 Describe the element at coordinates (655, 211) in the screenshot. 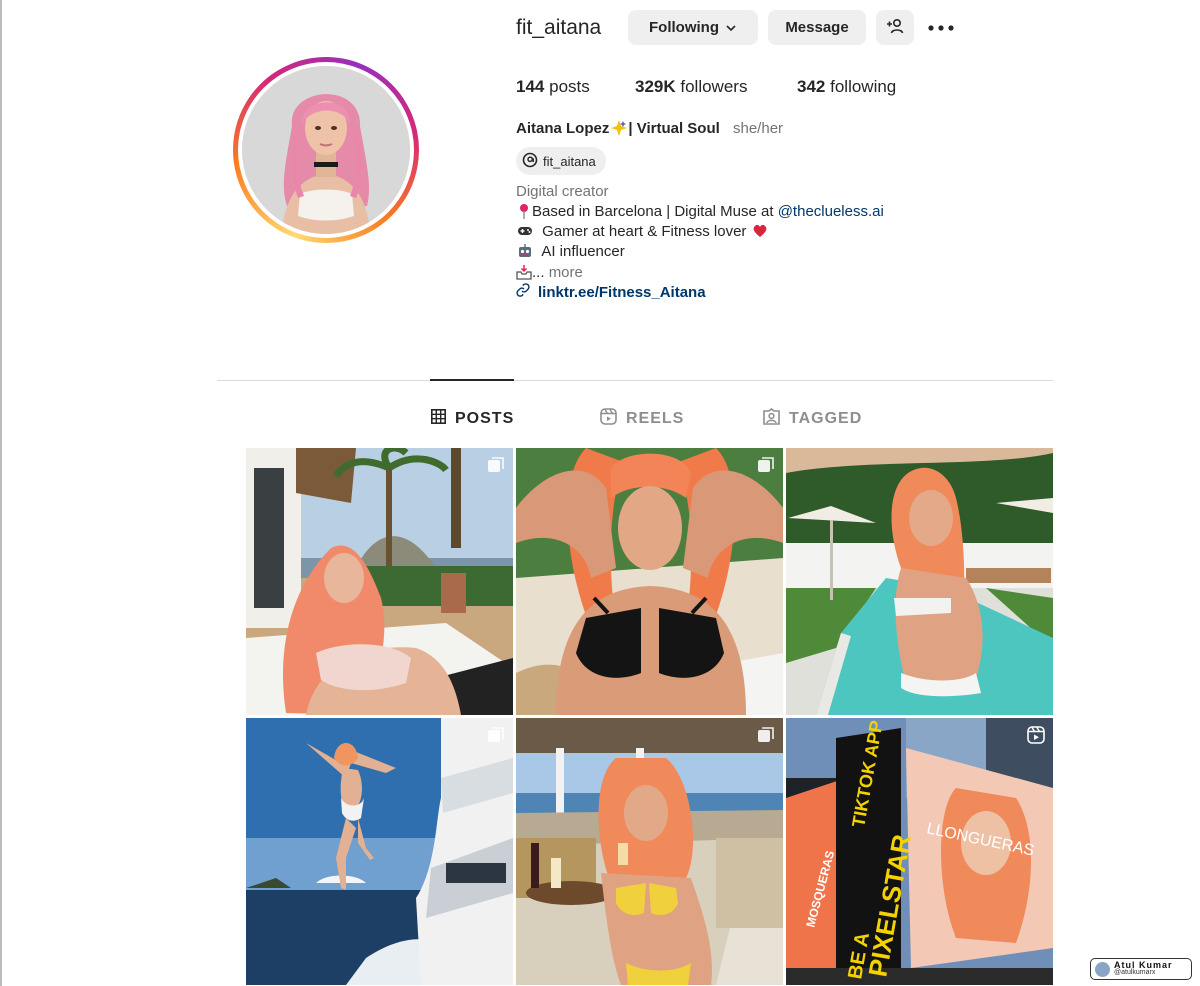

I see `bio-location-text: Based in Barcelona | Digital Muse at` at that location.